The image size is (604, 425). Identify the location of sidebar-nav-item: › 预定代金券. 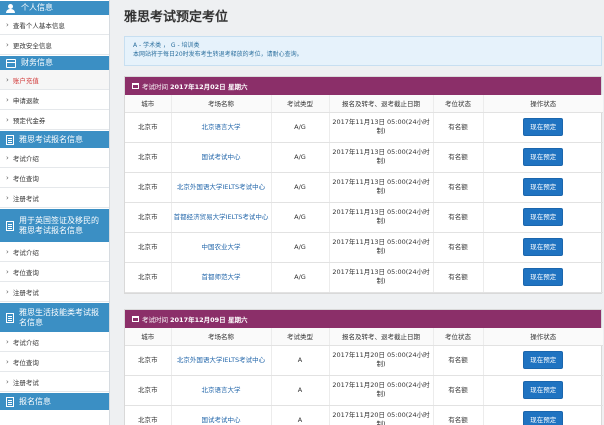
(54, 120).